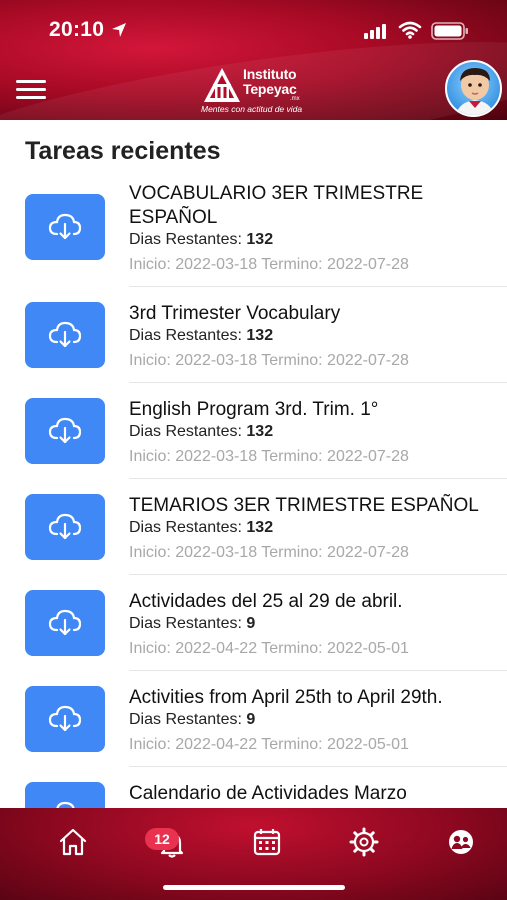 The height and width of the screenshot is (900, 507). Describe the element at coordinates (235, 313) in the screenshot. I see `task-title: 3rd Trimester Vocabulary` at that location.